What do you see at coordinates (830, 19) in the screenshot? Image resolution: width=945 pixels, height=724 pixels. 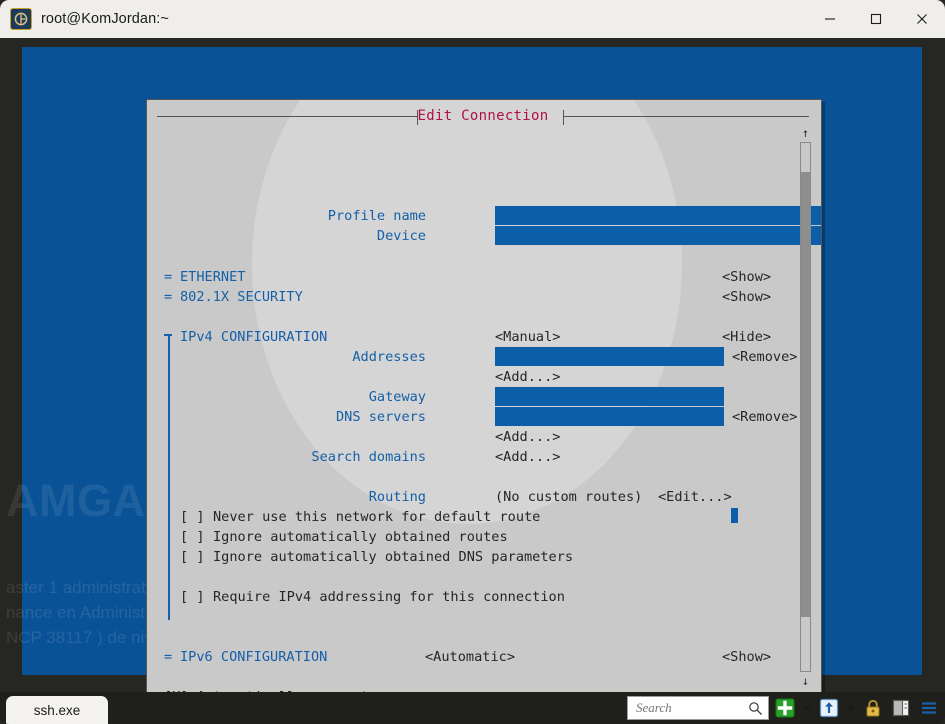 I see `minimize-button` at bounding box center [830, 19].